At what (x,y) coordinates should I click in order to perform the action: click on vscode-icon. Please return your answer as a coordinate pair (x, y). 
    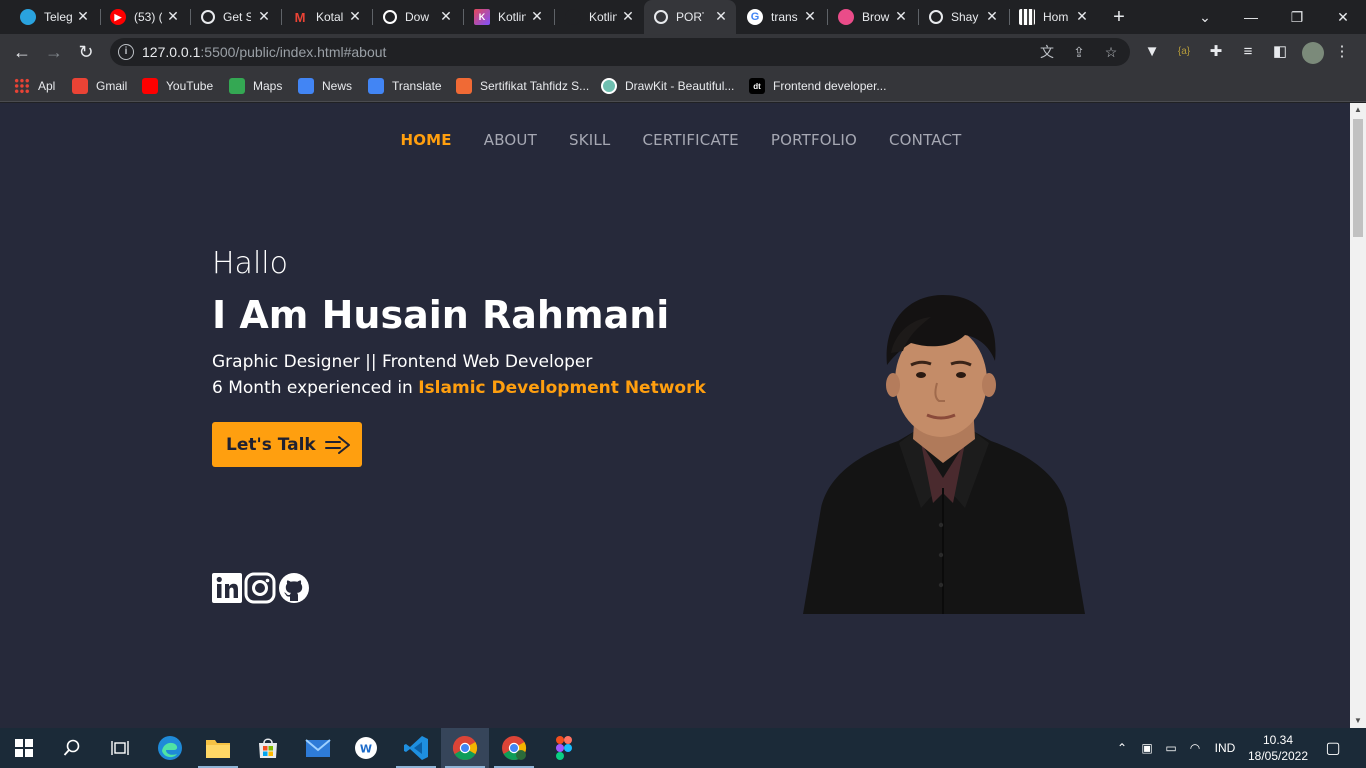
    Looking at the image, I should click on (416, 748).